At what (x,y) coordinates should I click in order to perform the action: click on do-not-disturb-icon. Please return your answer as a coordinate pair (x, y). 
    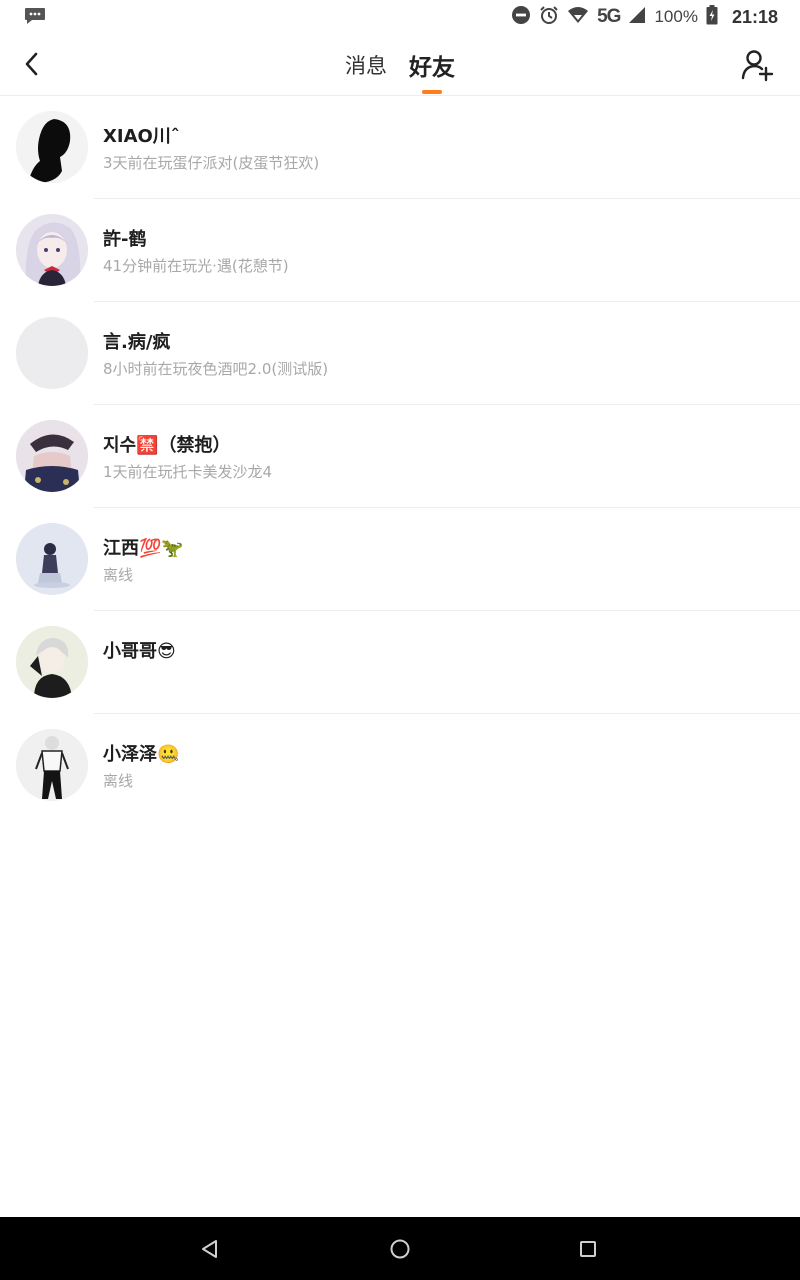
    Looking at the image, I should click on (521, 17).